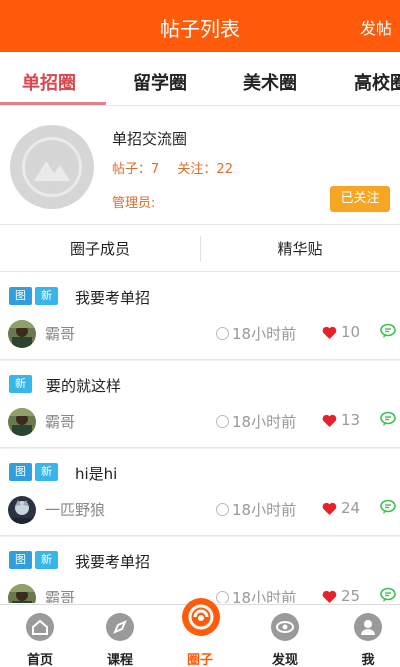 The height and width of the screenshot is (667, 400). Describe the element at coordinates (120, 627) in the screenshot. I see `compass-icon` at that location.